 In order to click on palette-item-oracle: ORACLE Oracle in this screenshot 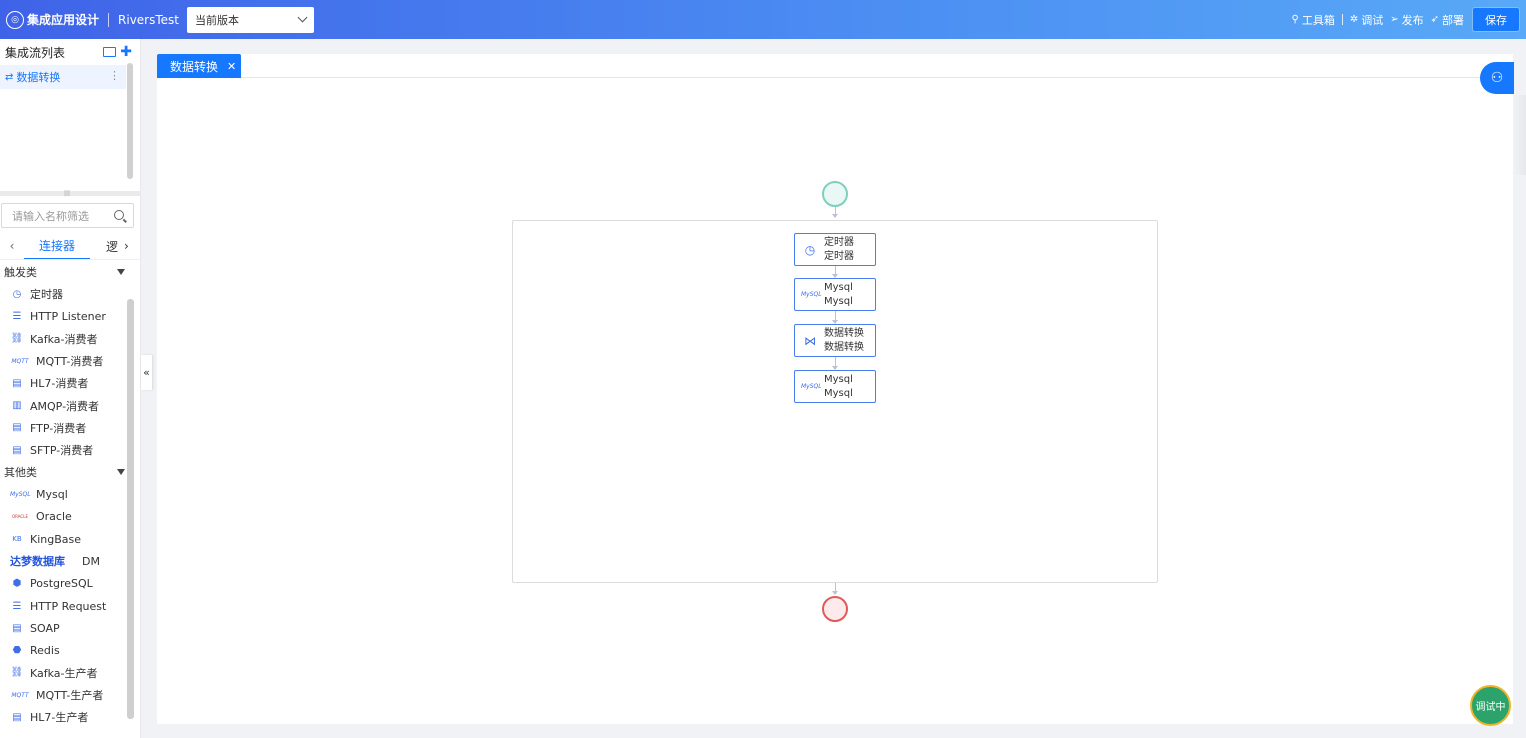, I will do `click(63, 517)`.